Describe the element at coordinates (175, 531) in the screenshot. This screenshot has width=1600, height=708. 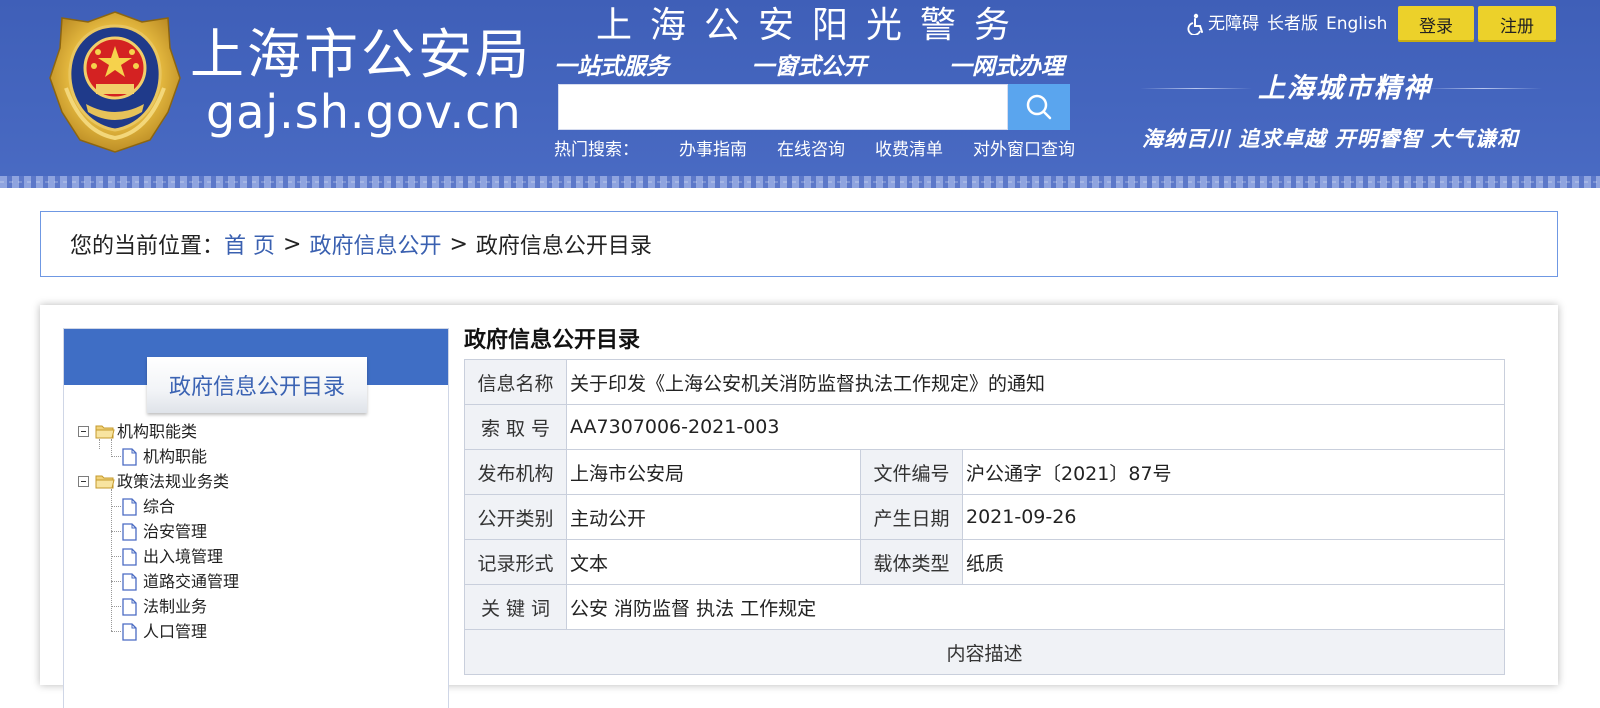
I see `tree-item-label: 治安管理` at that location.